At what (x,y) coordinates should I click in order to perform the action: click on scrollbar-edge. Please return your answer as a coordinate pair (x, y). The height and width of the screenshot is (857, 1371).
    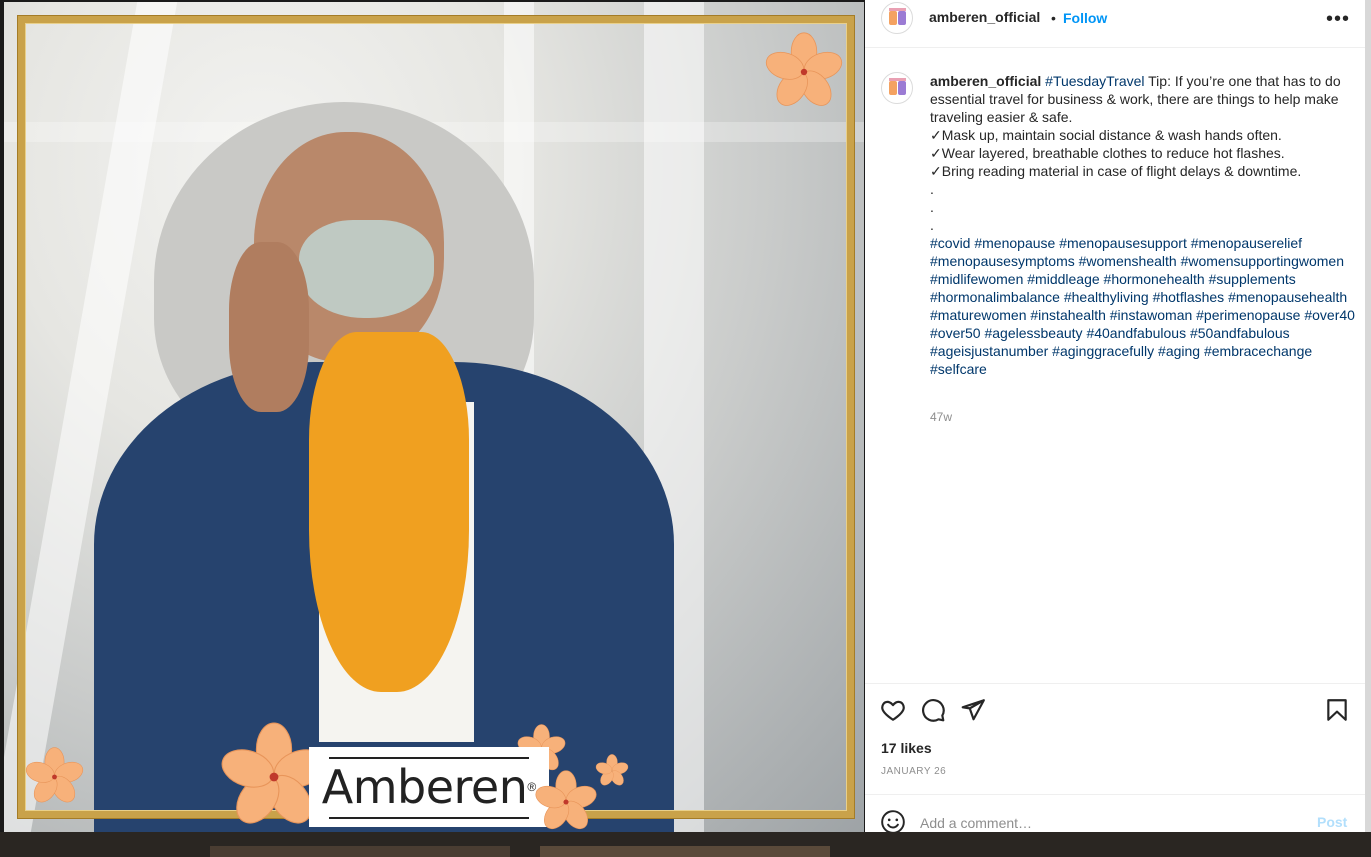
    Looking at the image, I should click on (1368, 428).